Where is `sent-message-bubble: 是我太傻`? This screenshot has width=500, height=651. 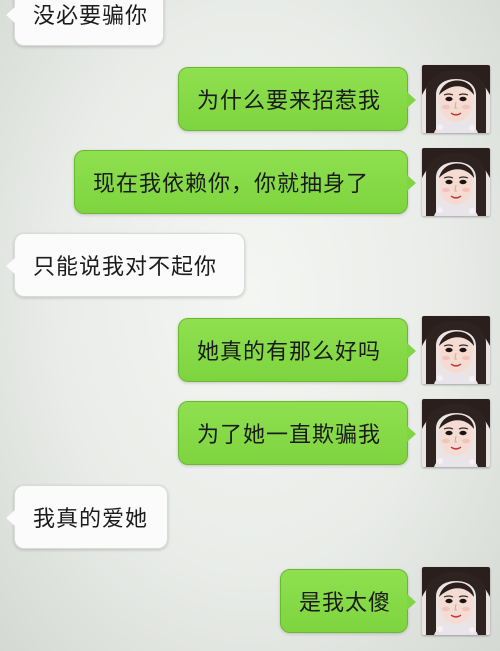 sent-message-bubble: 是我太傻 is located at coordinates (348, 601).